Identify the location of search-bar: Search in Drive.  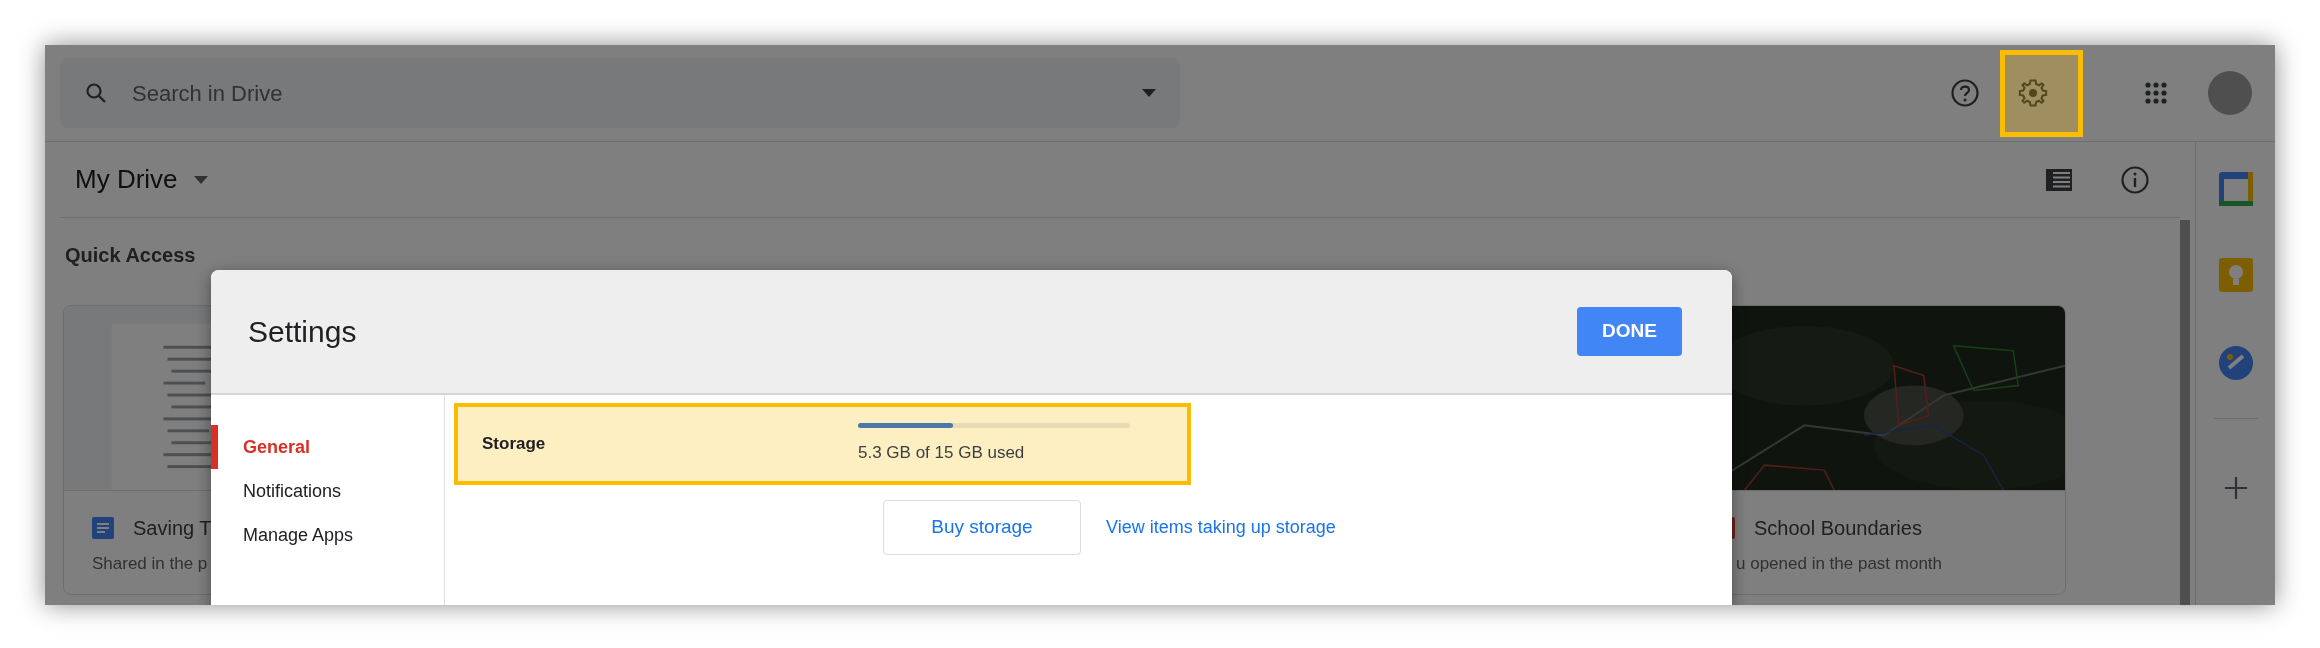
(620, 93).